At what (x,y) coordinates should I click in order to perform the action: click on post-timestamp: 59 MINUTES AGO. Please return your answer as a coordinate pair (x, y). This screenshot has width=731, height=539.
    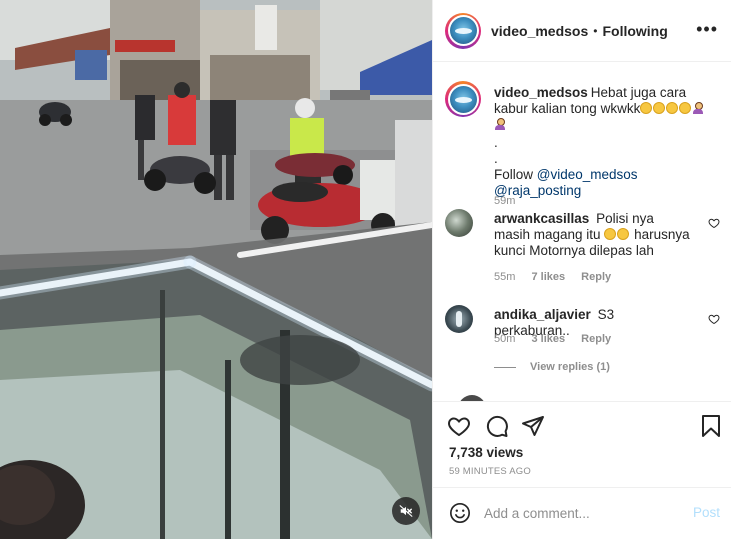
    Looking at the image, I should click on (490, 471).